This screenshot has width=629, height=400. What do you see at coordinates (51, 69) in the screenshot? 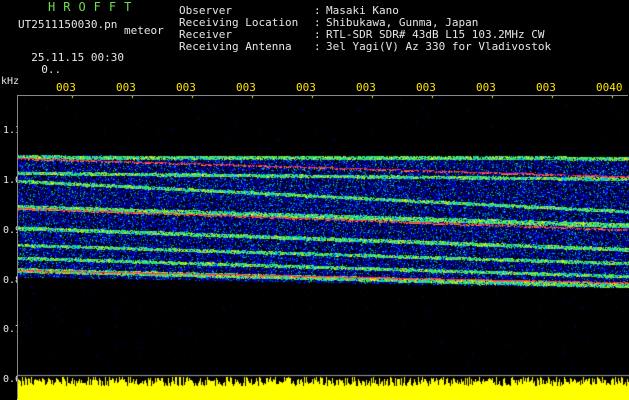
I see `counter-text: 0..` at bounding box center [51, 69].